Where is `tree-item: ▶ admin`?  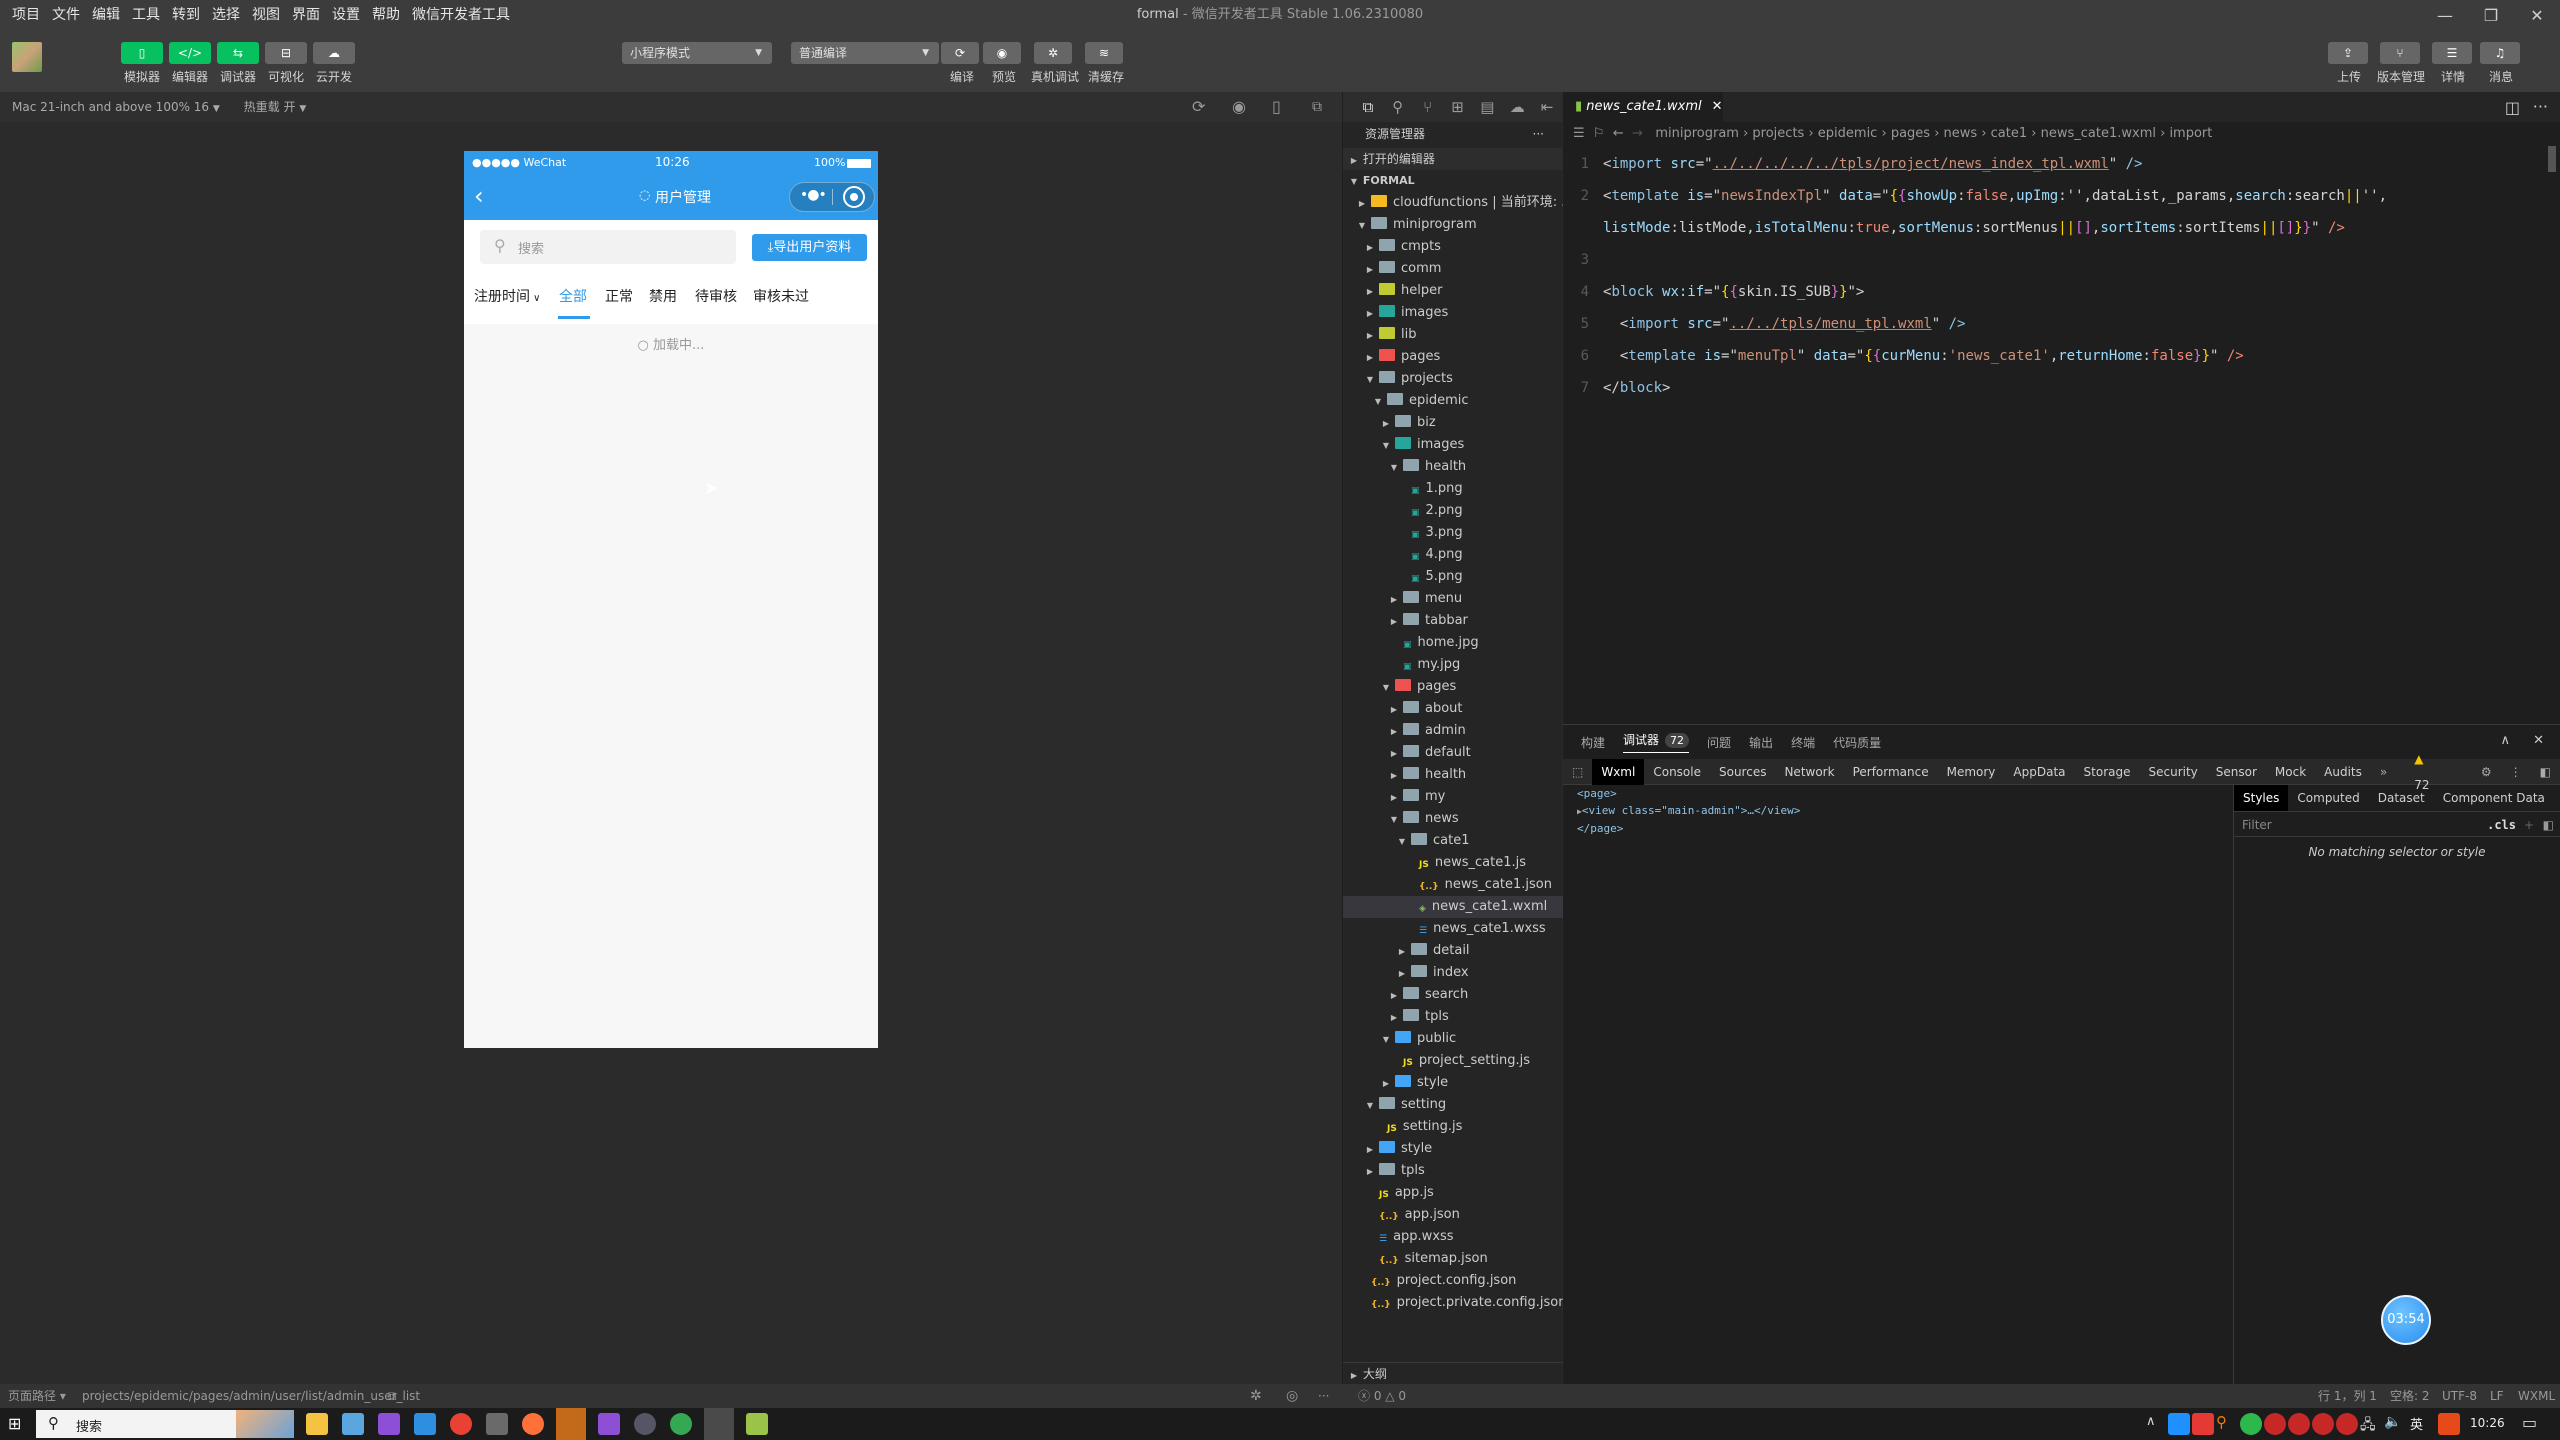
tree-item: ▶ admin is located at coordinates (1453, 731).